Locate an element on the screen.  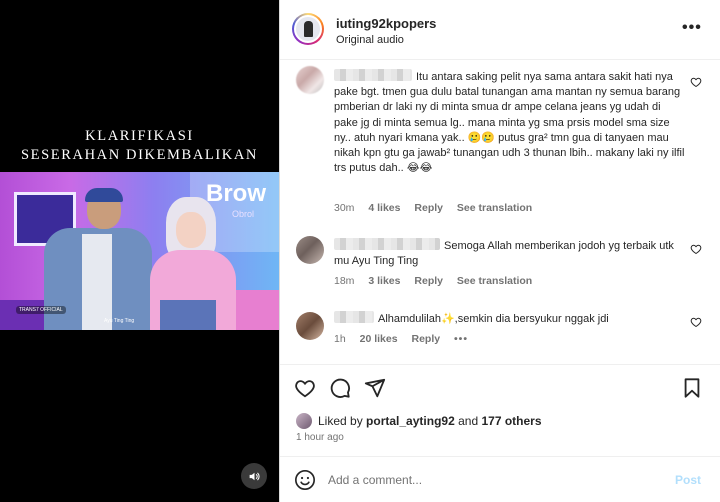
post-timestamp: 1 hour ago is located at coordinates (320, 437).